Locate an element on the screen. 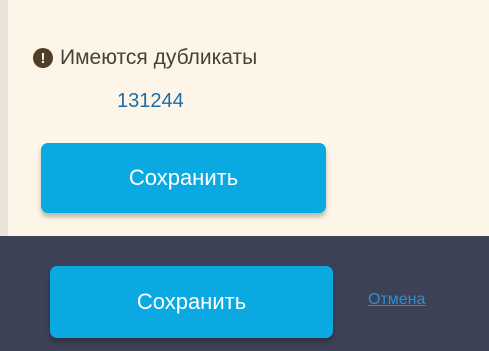 This screenshot has width=489, height=351. duplicate-warning-message: ! Имеются дубликаты is located at coordinates (145, 58).